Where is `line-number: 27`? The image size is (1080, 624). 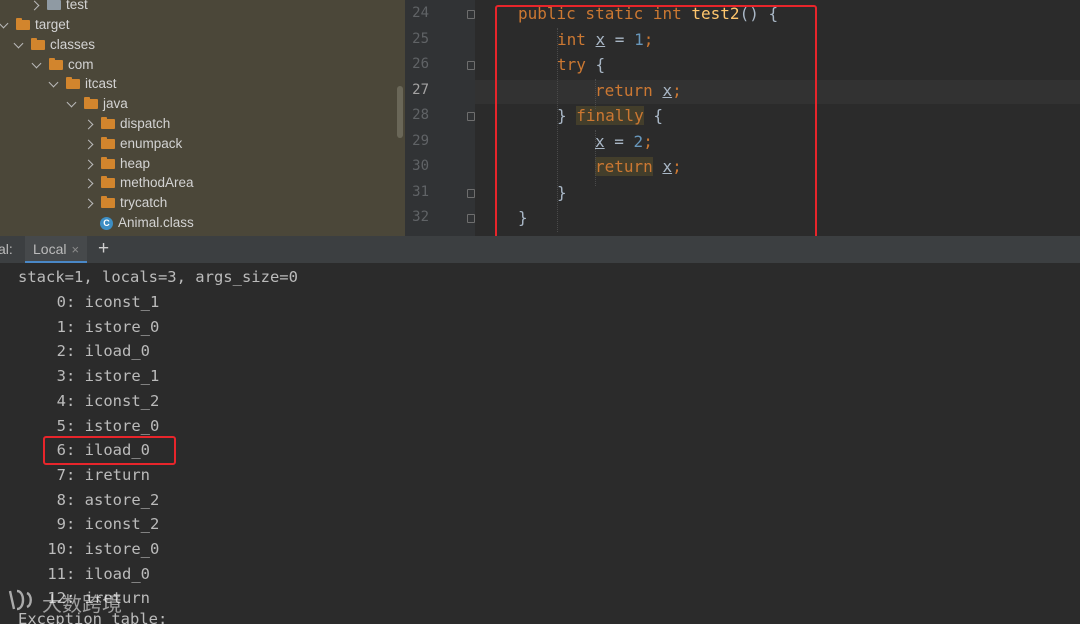
line-number: 27 is located at coordinates (420, 90).